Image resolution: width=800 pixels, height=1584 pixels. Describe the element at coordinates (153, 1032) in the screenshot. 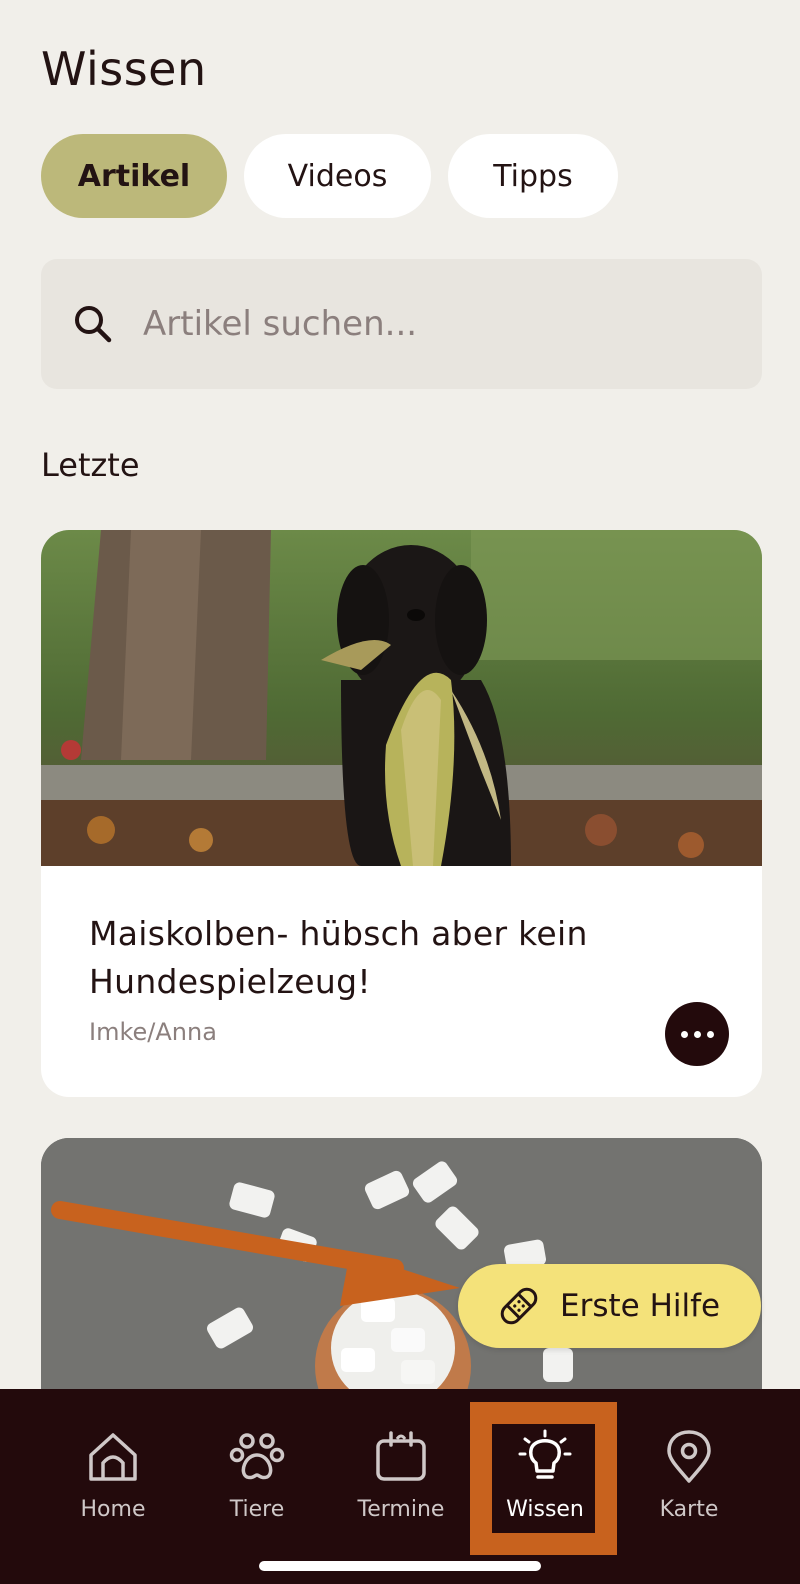

I see `article-author: Imke/Anna` at that location.